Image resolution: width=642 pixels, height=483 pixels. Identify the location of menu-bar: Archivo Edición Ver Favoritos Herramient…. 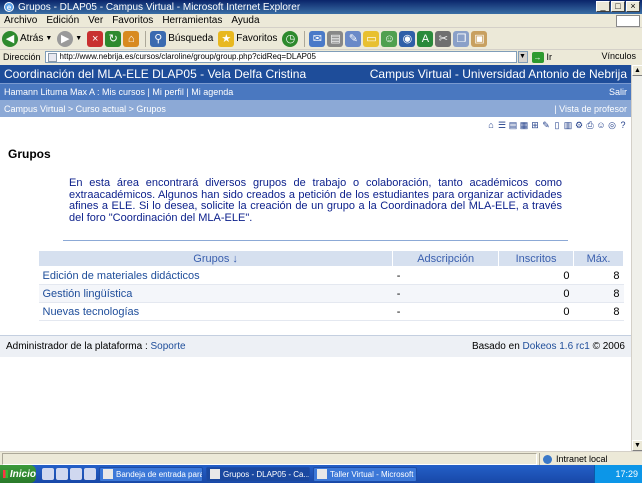
(321, 21).